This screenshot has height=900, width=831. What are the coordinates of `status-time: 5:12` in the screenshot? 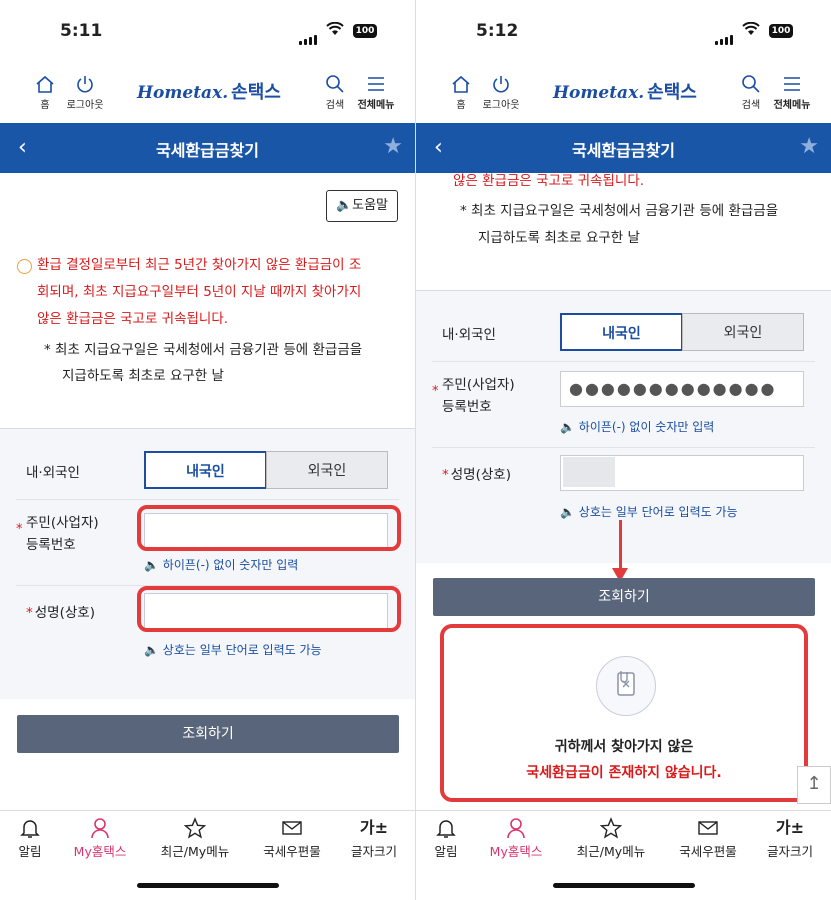 It's located at (497, 31).